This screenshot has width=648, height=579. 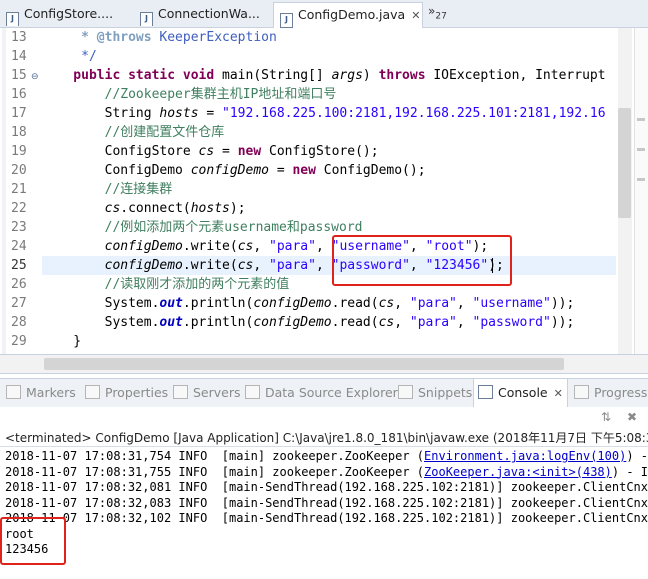 I want to click on code-line: ConfigStore cs = new ConfigStore();, so click(x=210, y=151).